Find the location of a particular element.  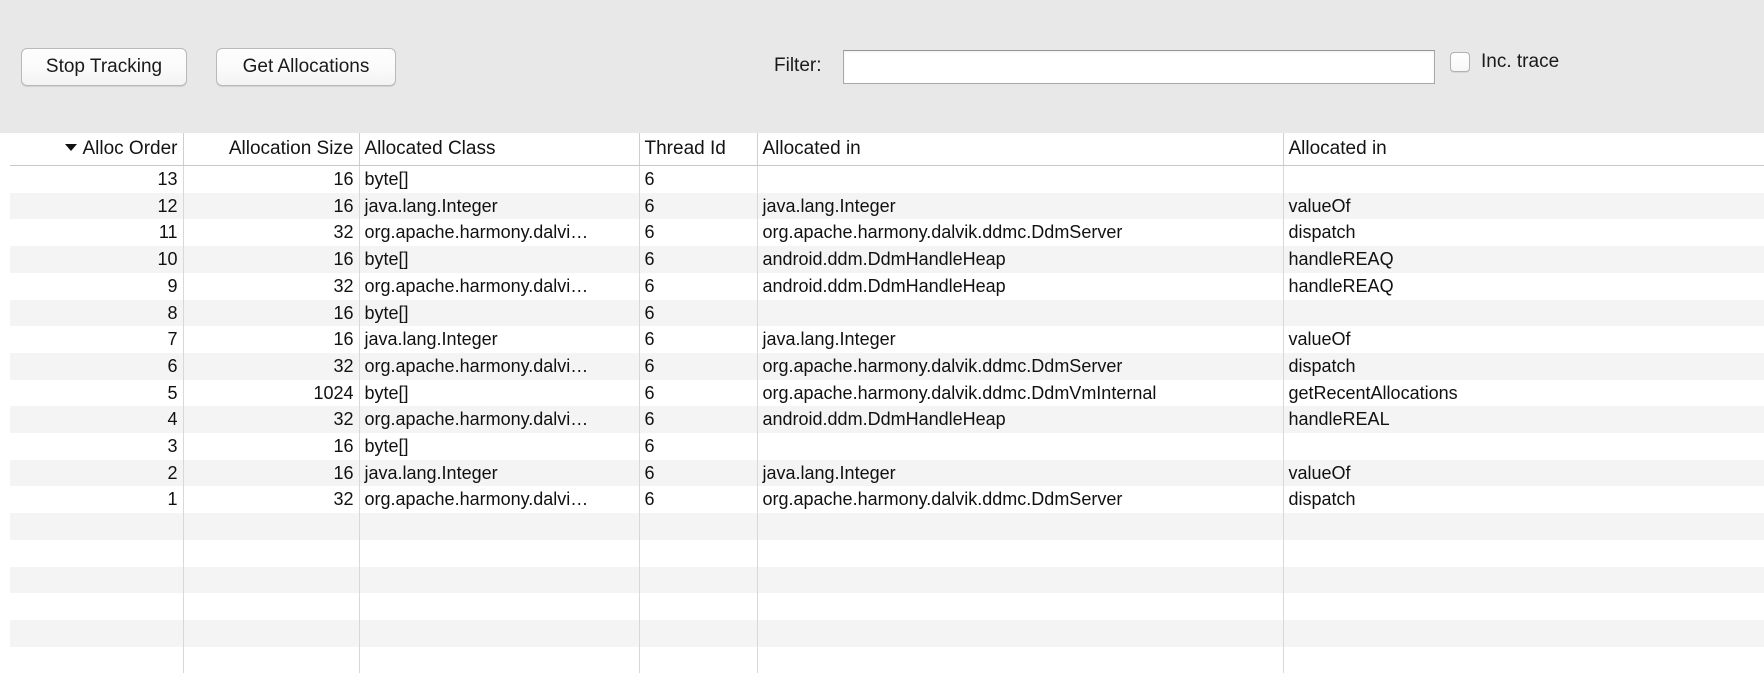

column-header-allocated-class: Allocated Class is located at coordinates (499, 149).